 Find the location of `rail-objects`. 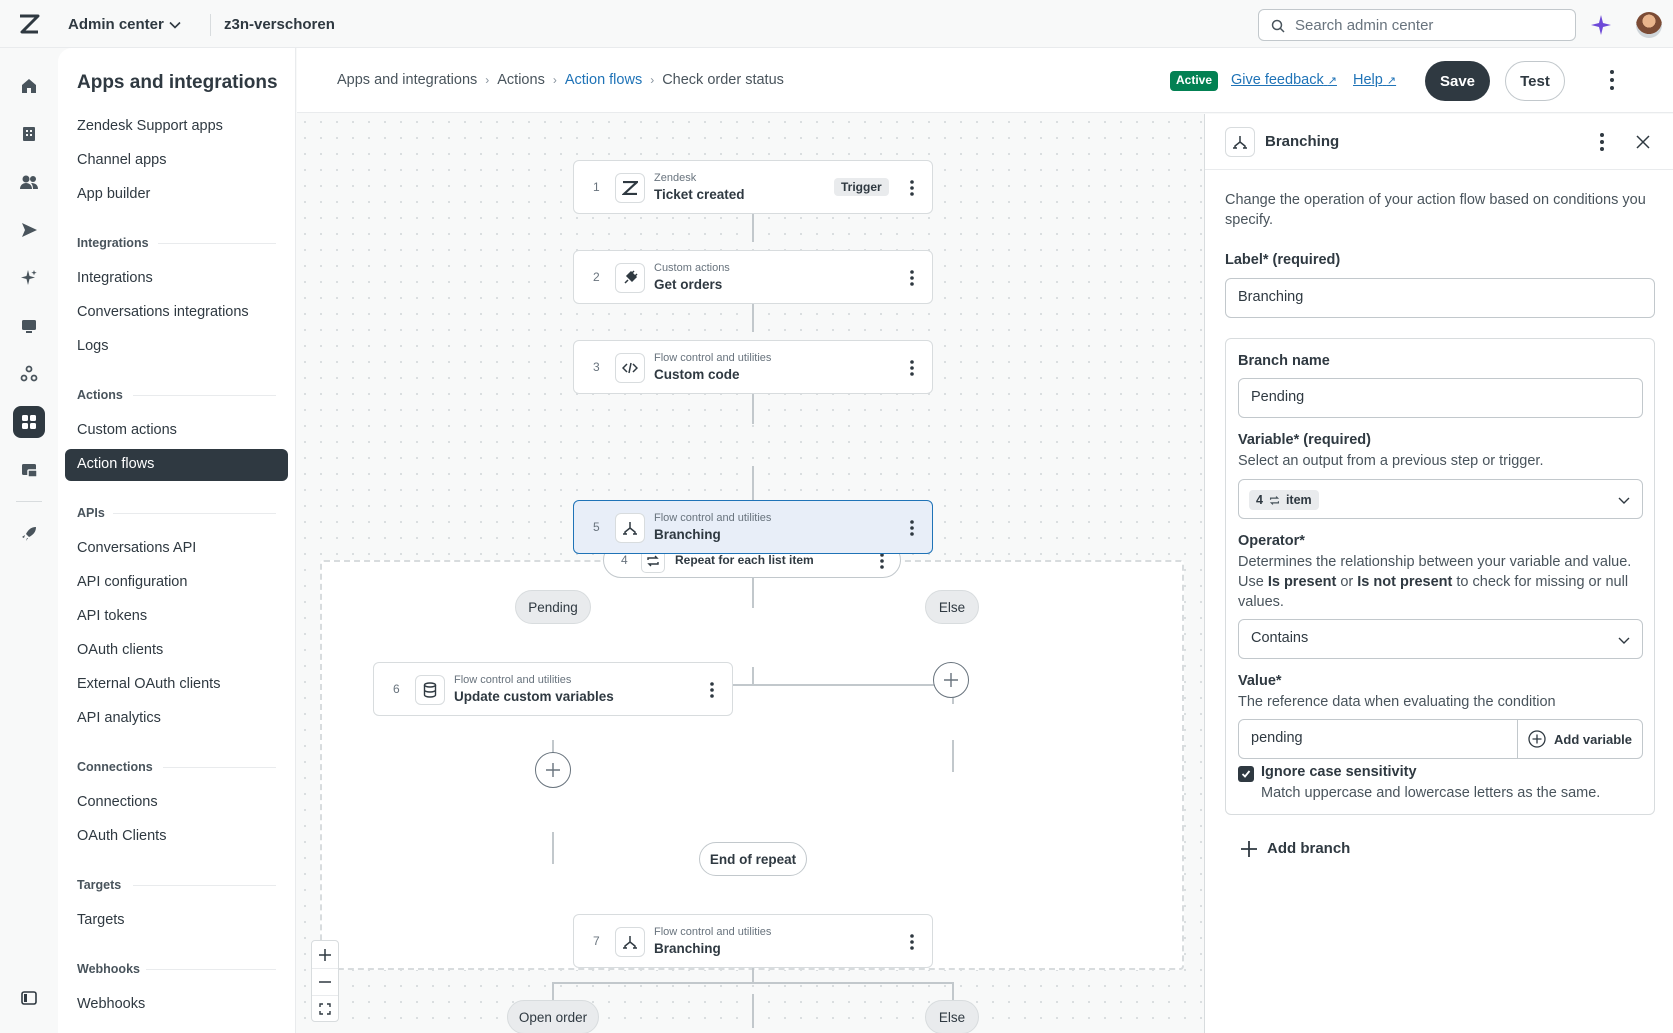

rail-objects is located at coordinates (29, 374).